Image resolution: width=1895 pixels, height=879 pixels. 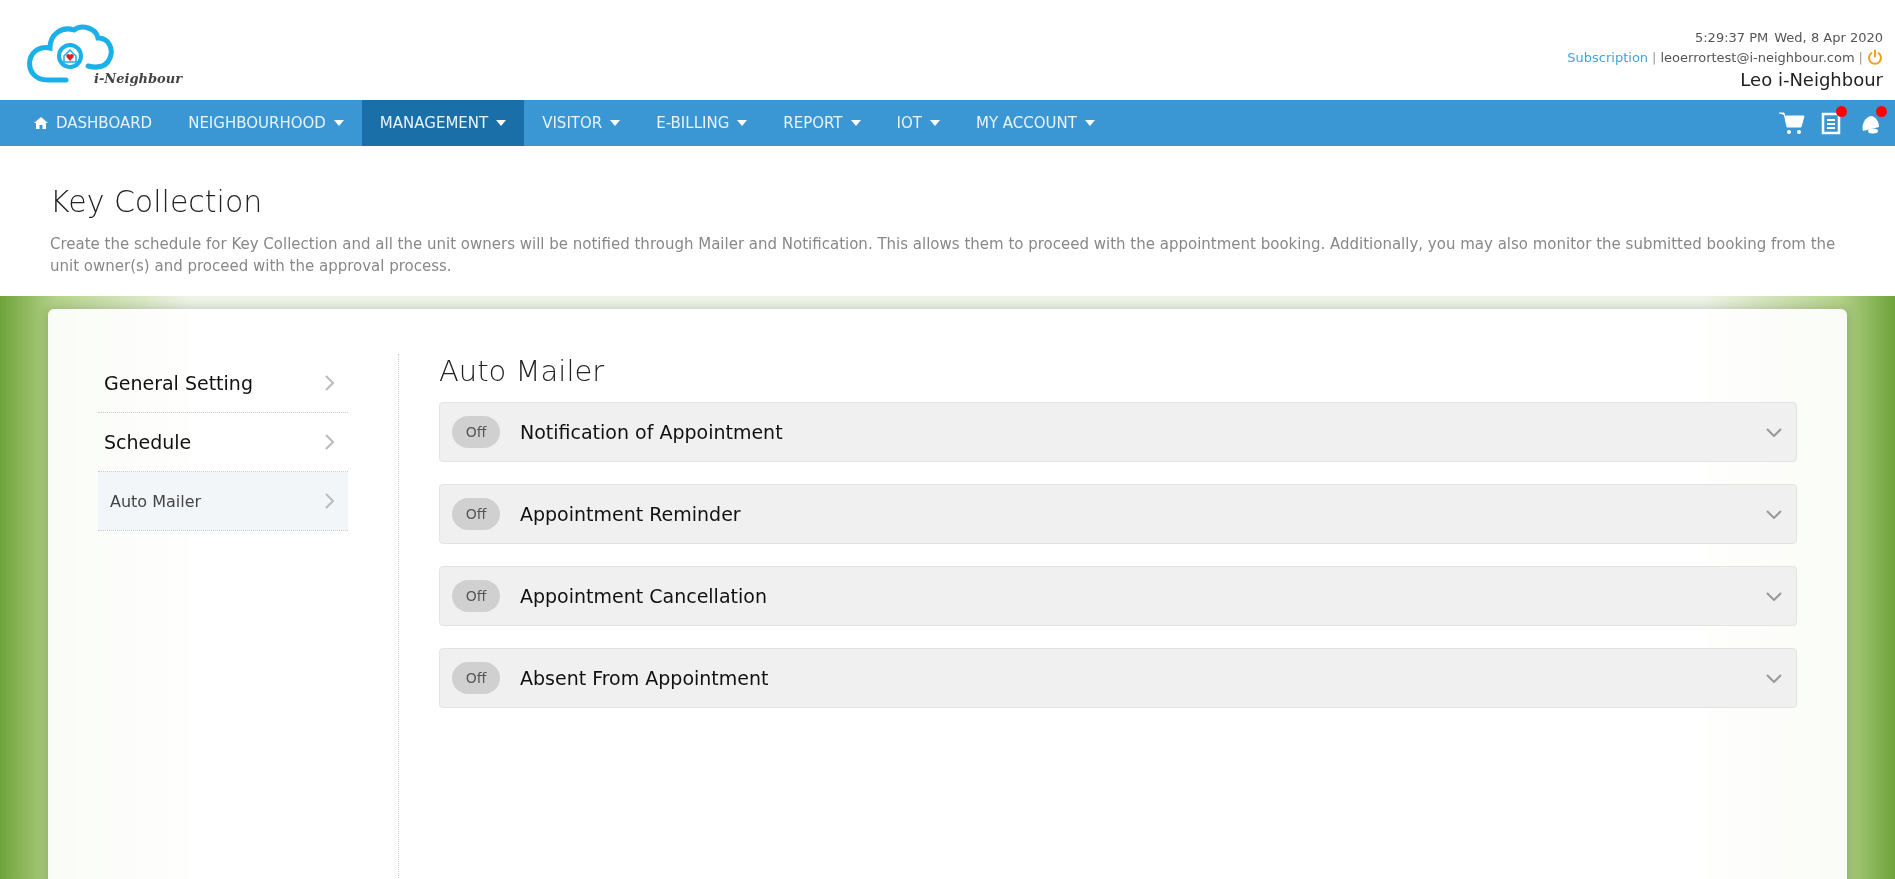 I want to click on mailer-name: Absent From Appointment, so click(x=645, y=678).